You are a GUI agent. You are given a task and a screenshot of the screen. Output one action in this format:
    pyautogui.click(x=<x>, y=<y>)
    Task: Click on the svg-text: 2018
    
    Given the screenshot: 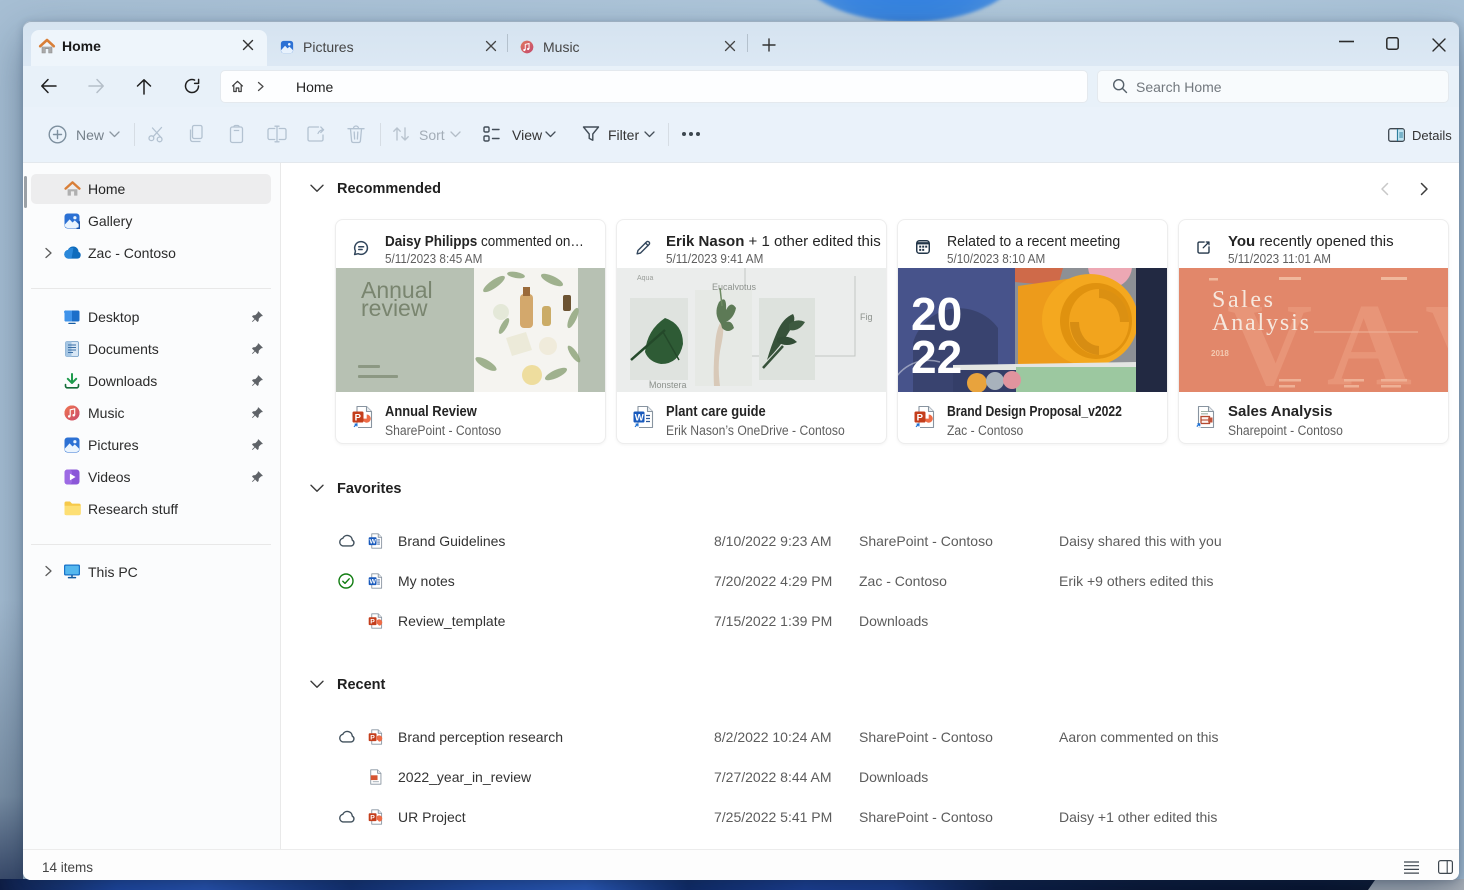 What is the action you would take?
    pyautogui.click(x=1220, y=353)
    